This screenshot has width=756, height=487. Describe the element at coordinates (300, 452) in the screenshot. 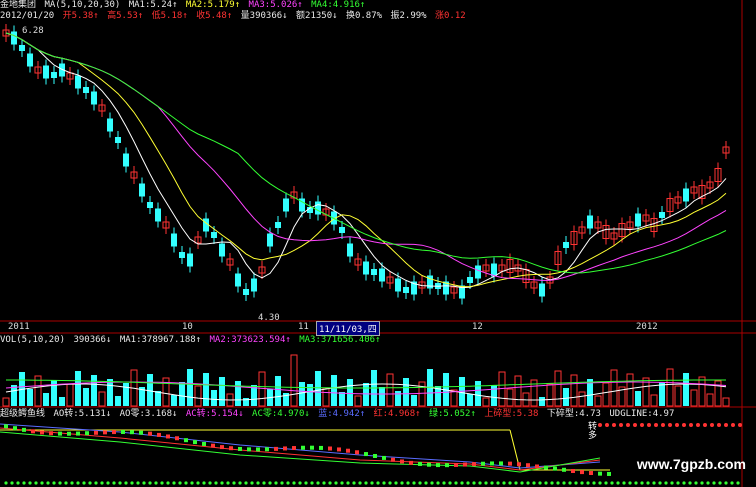

I see `alligator-green-line` at that location.